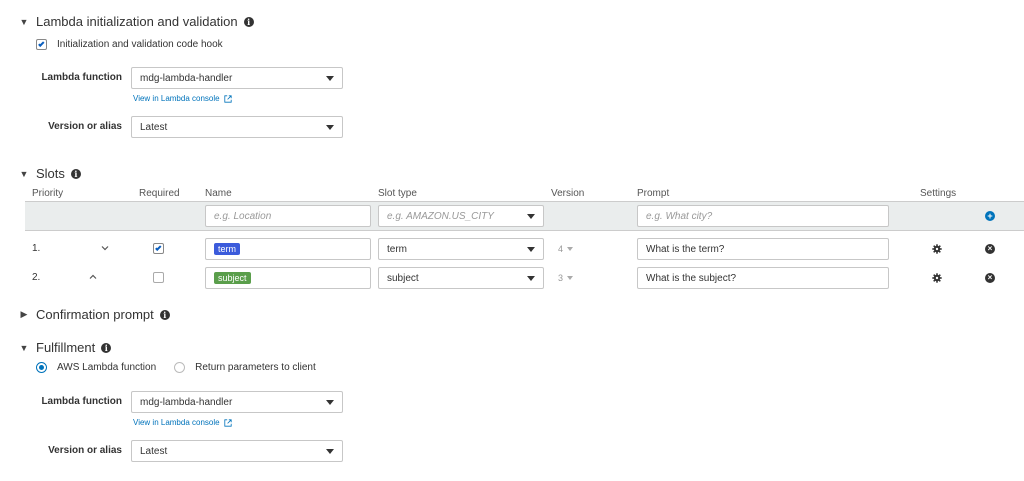  What do you see at coordinates (48, 193) in the screenshot?
I see `col-priority: Priority` at bounding box center [48, 193].